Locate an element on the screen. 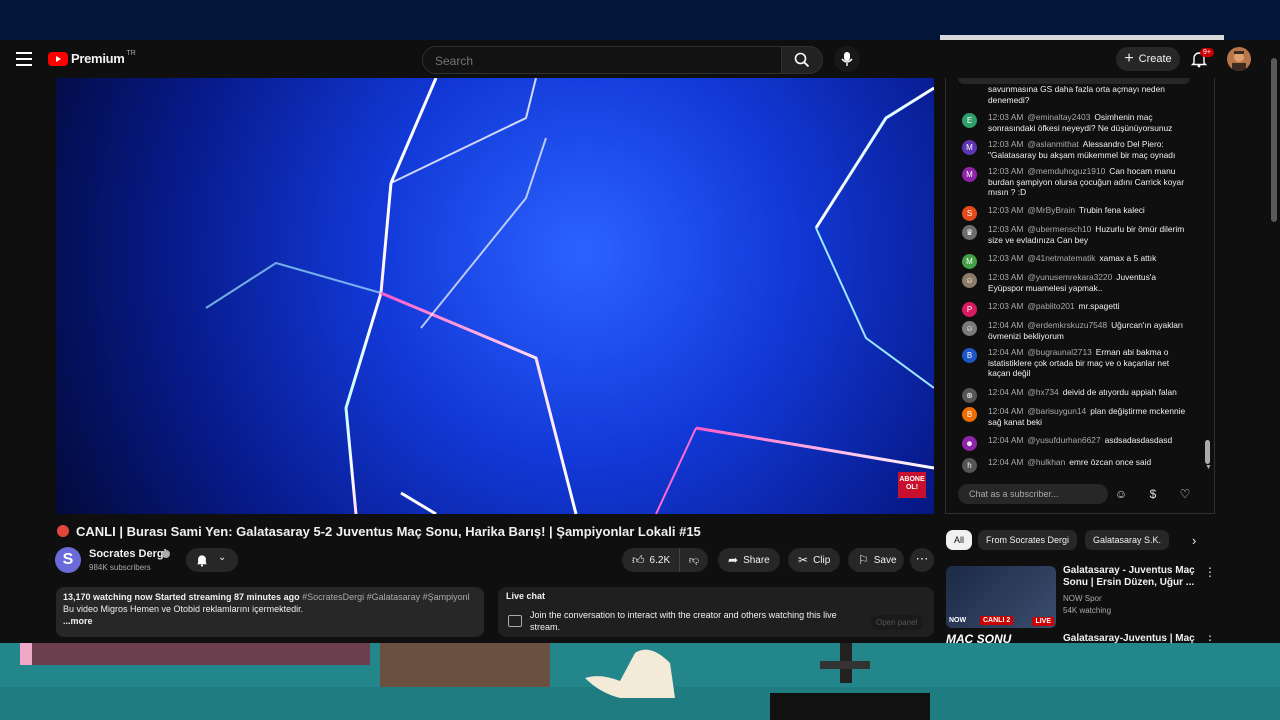 This screenshot has height=720, width=1280. search-button is located at coordinates (802, 60).